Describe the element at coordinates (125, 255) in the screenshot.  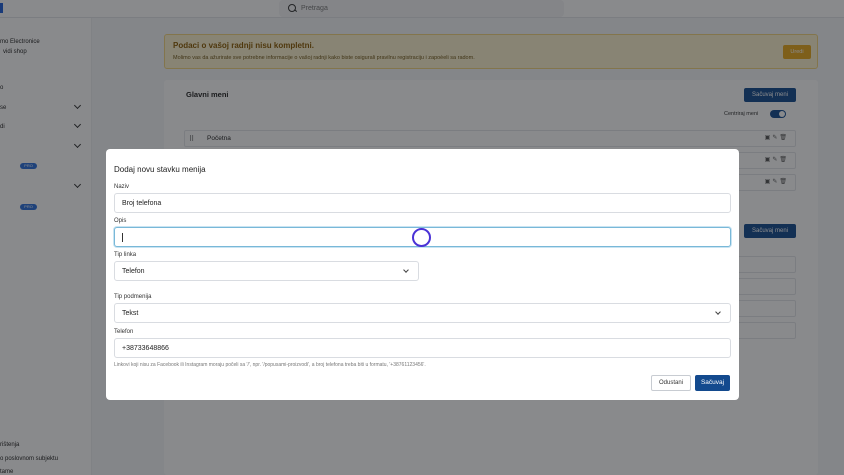
I see `link-type-label: Tip linka` at that location.